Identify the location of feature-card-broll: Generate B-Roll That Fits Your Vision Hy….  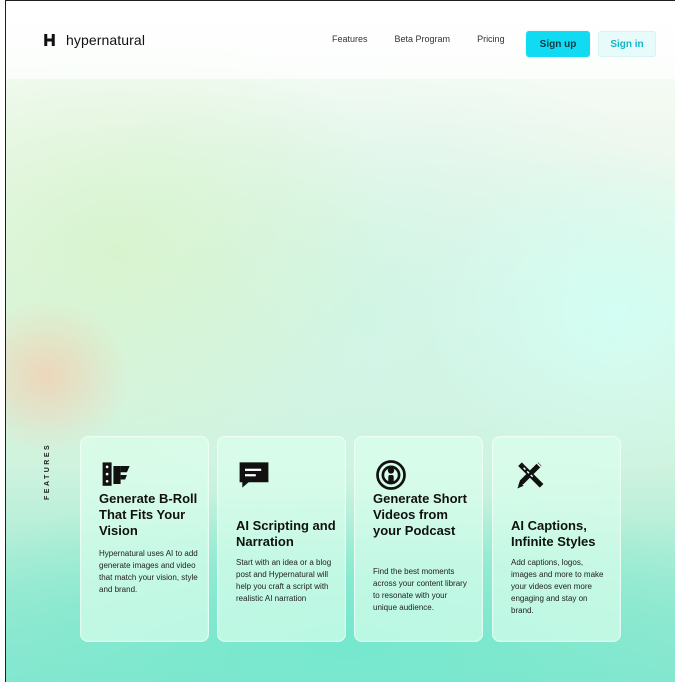
(144, 539).